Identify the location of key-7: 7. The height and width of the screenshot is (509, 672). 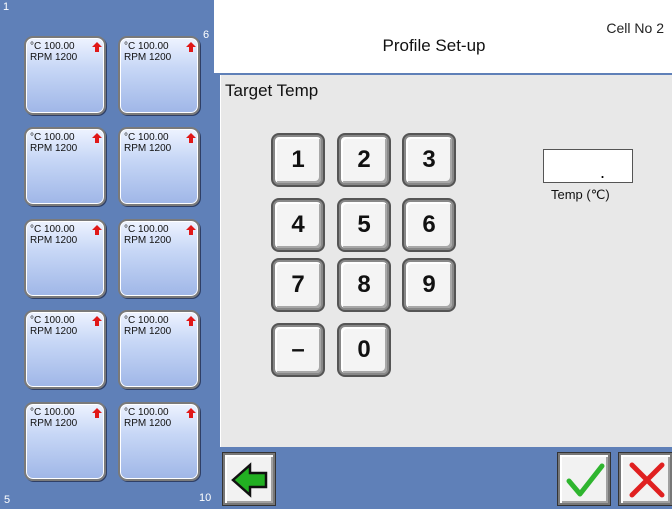
(298, 285).